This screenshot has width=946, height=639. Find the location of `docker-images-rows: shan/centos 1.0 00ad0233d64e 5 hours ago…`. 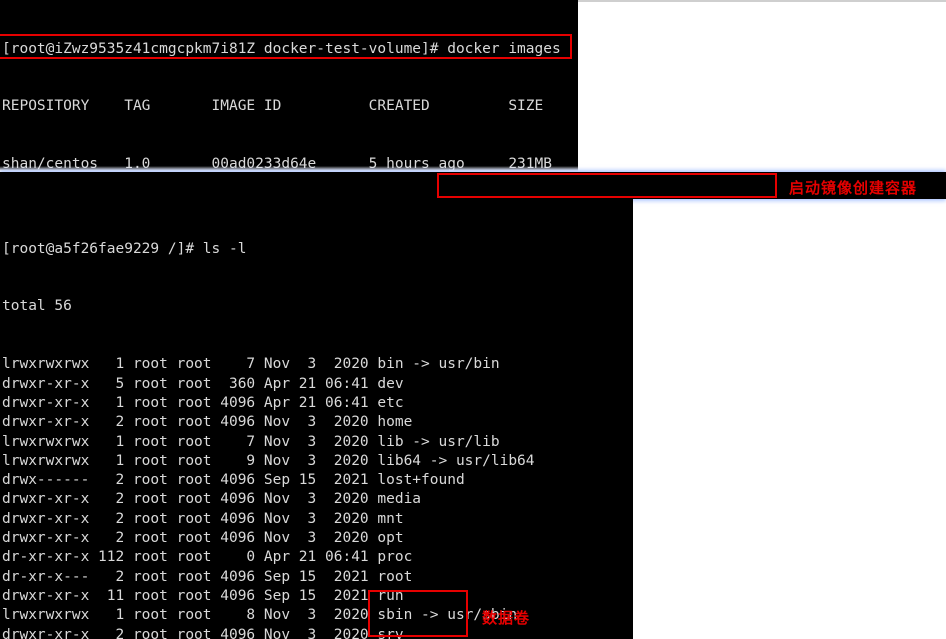

docker-images-rows: shan/centos 1.0 00ad0233d64e 5 hours ago… is located at coordinates (290, 163).